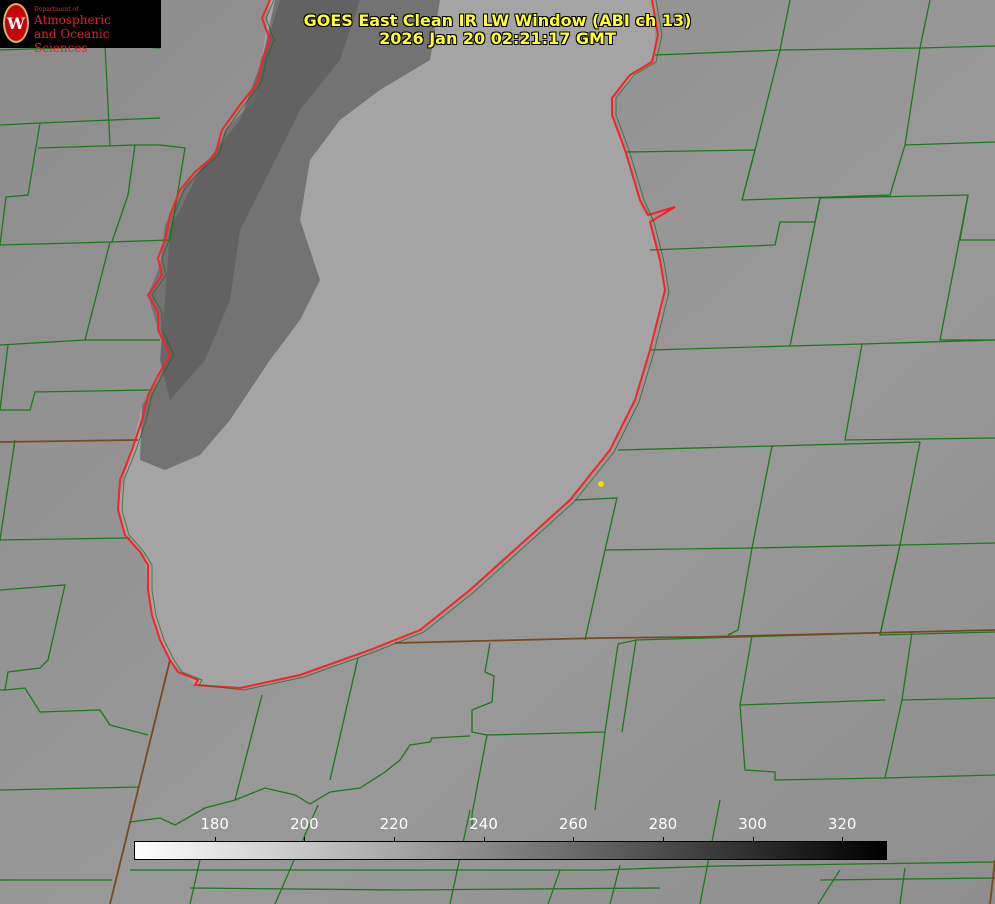  Describe the element at coordinates (72, 20) in the screenshot. I see `logo-line1: Atmospheric` at that location.